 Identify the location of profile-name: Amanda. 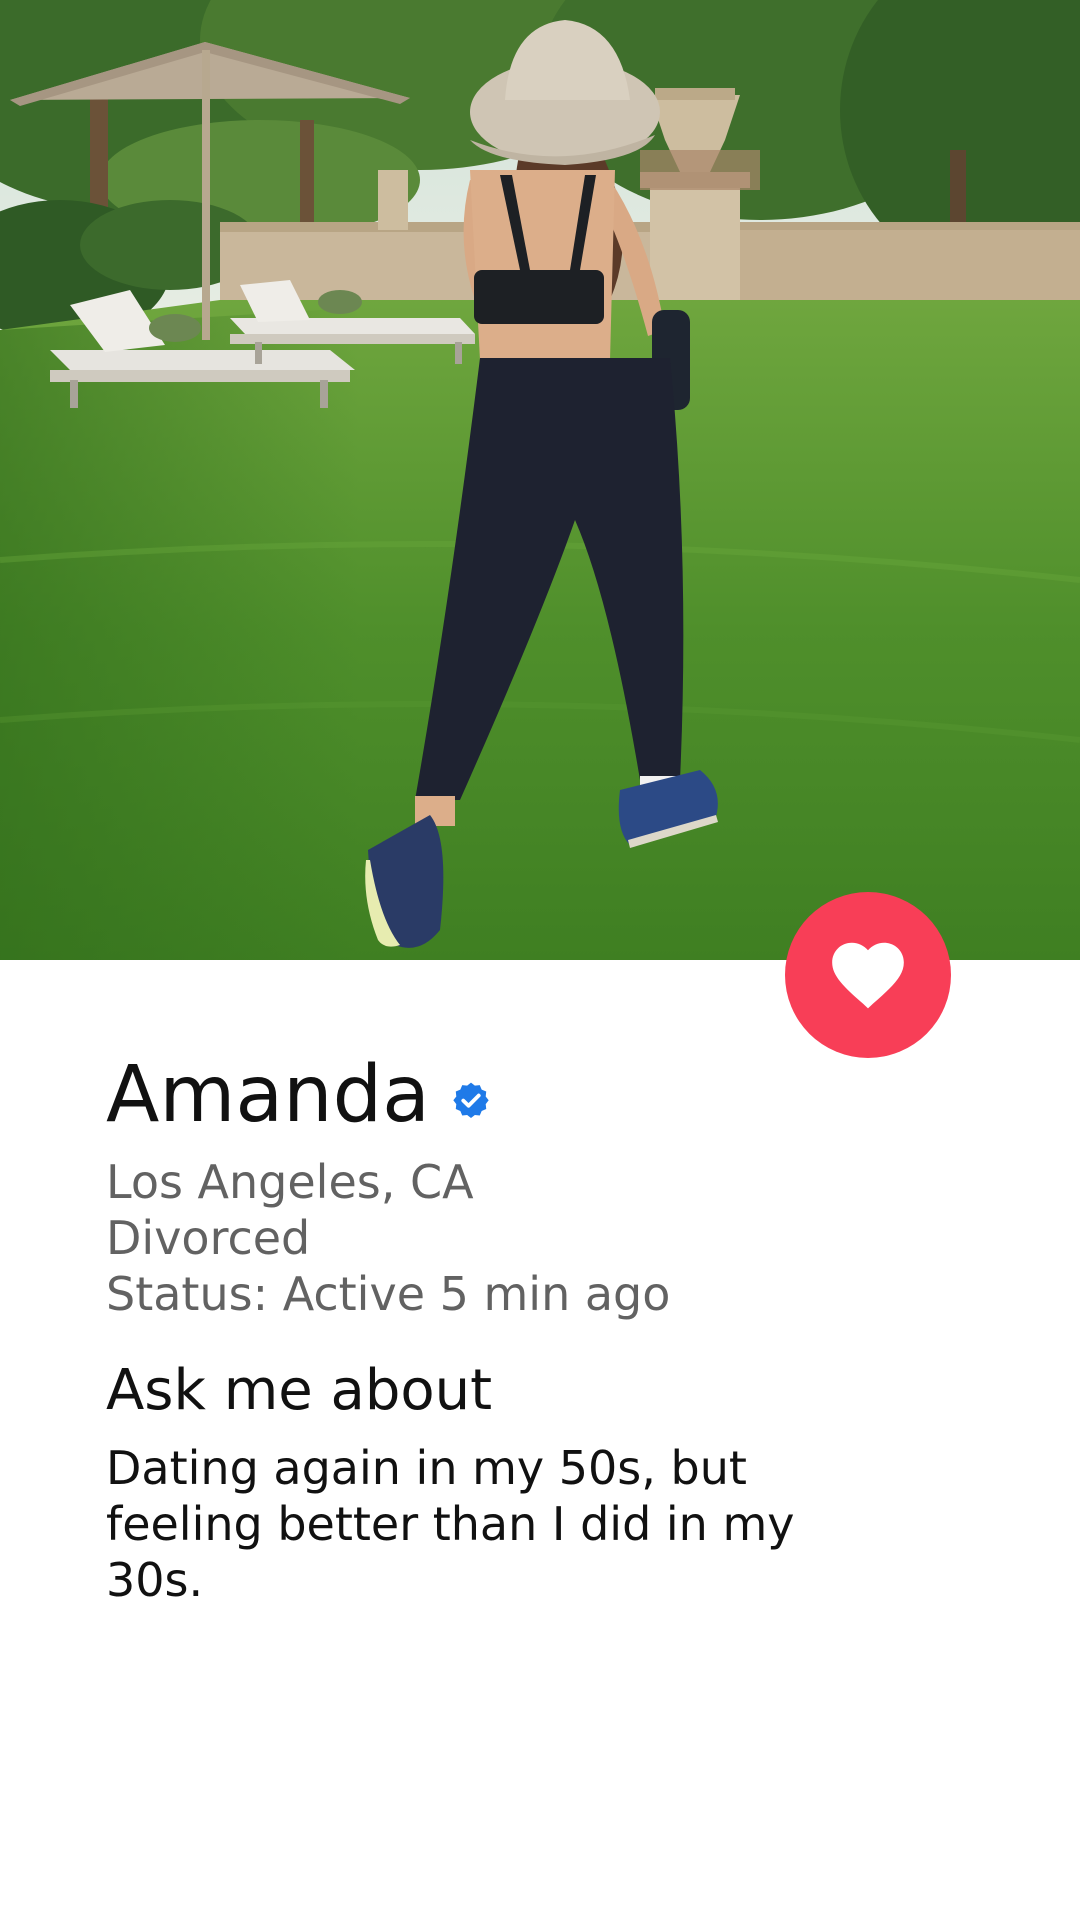
(268, 1095).